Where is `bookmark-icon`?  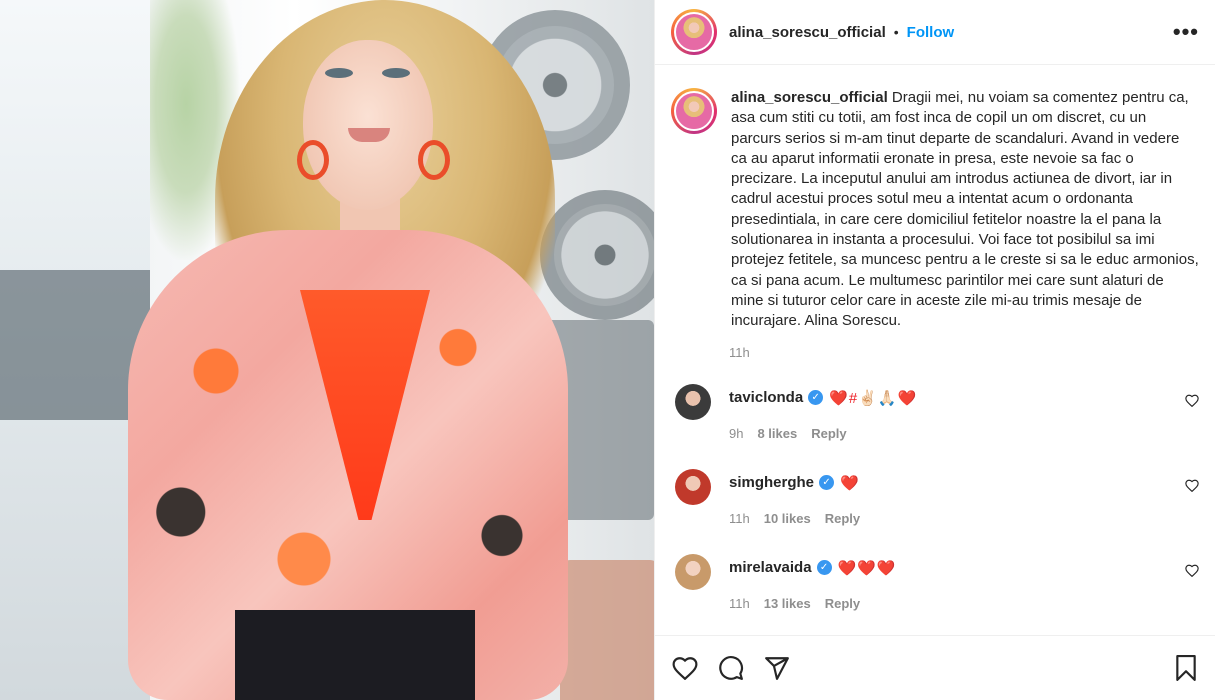 bookmark-icon is located at coordinates (1186, 668).